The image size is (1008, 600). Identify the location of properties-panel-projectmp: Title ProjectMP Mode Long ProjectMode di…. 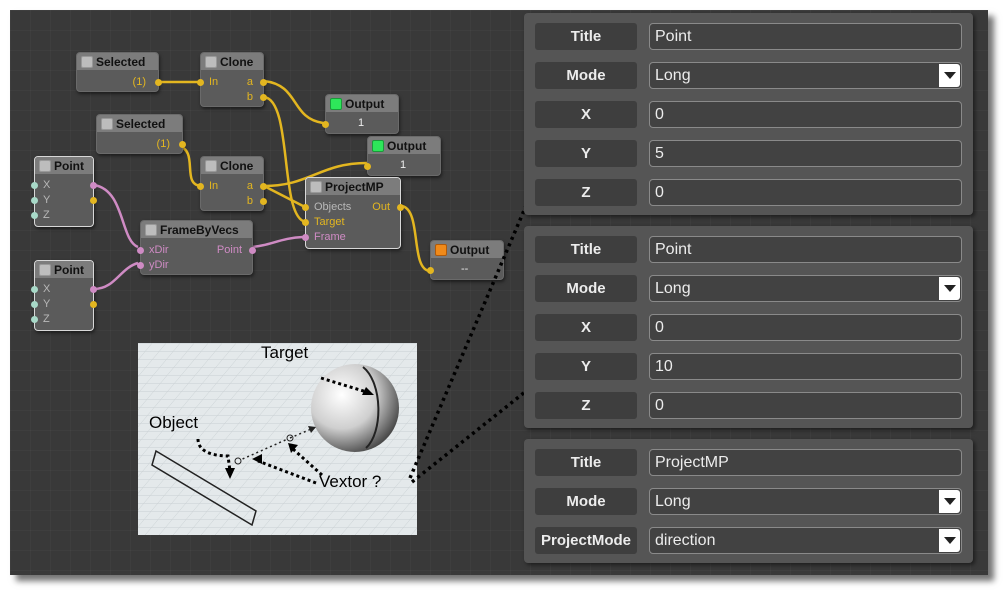
(748, 501).